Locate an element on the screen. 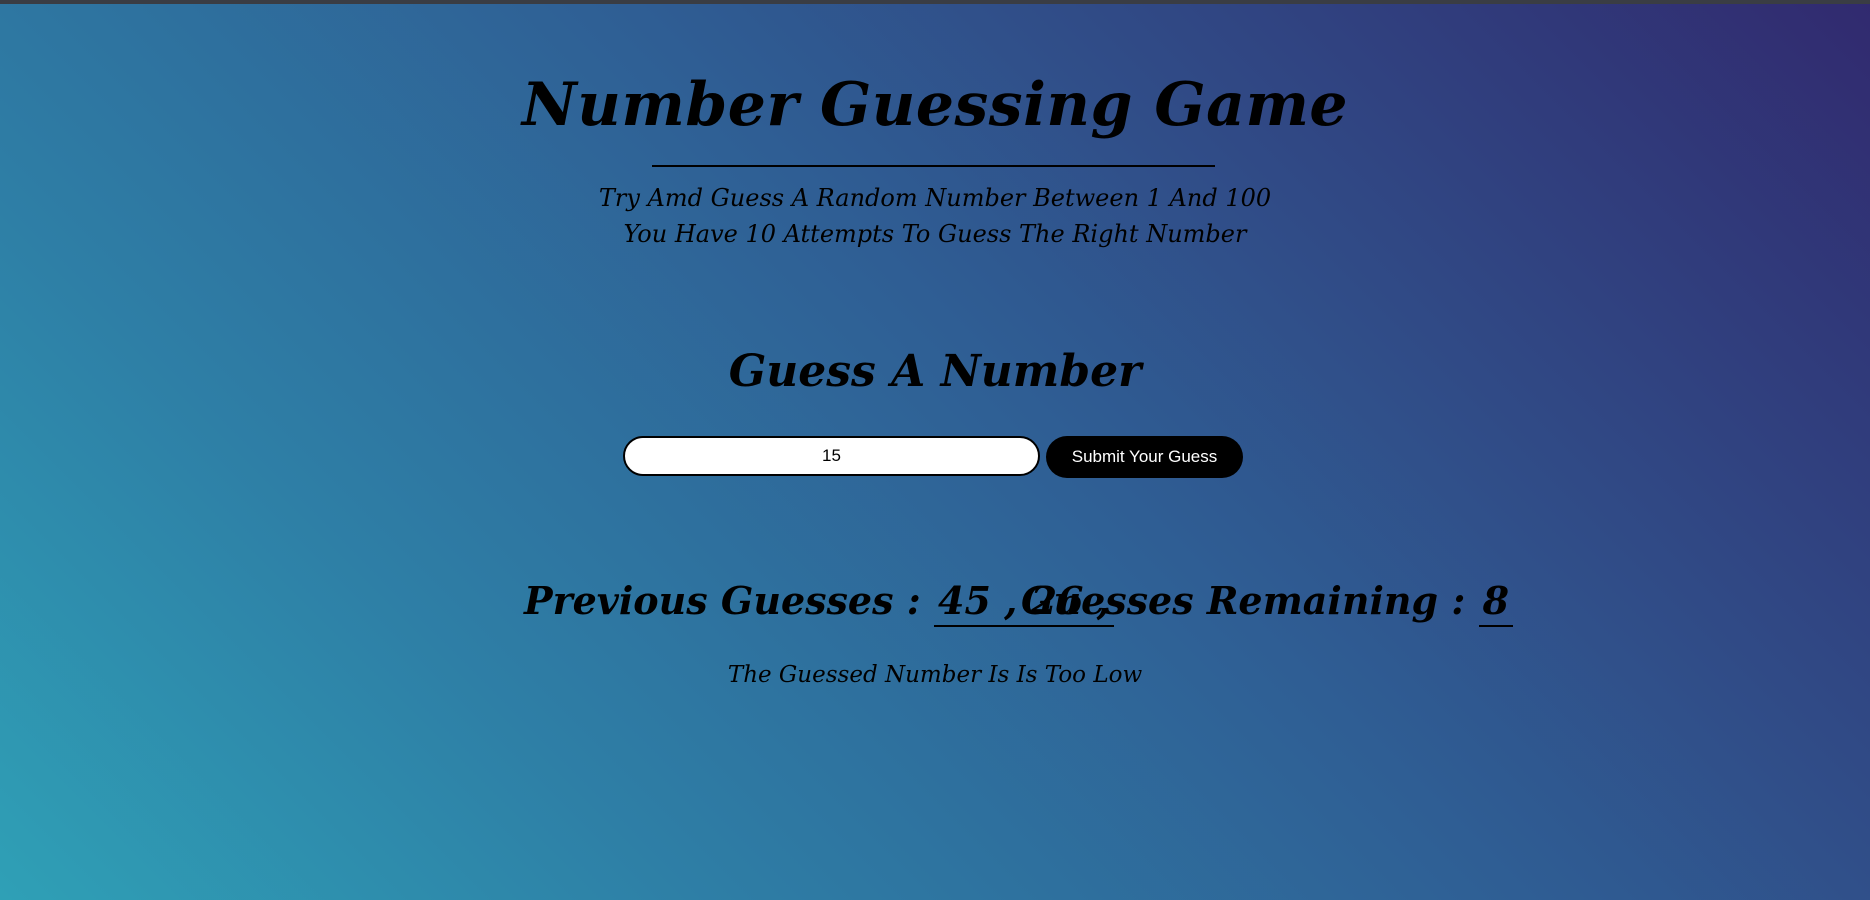  page-title: Number Guessing Game is located at coordinates (935, 105).